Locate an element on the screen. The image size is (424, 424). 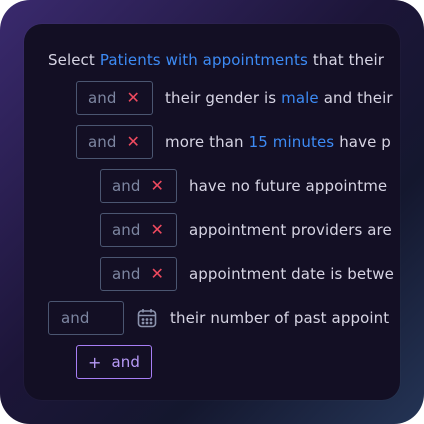
and-connector-field: and is located at coordinates (86, 318).